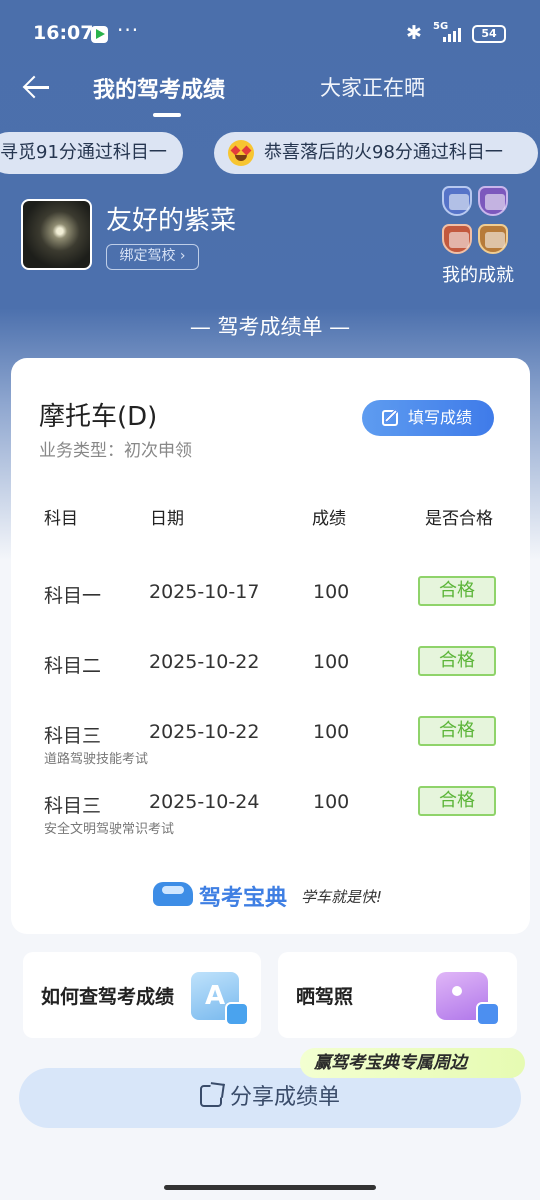  Describe the element at coordinates (478, 222) in the screenshot. I see `achievement-badges` at that location.